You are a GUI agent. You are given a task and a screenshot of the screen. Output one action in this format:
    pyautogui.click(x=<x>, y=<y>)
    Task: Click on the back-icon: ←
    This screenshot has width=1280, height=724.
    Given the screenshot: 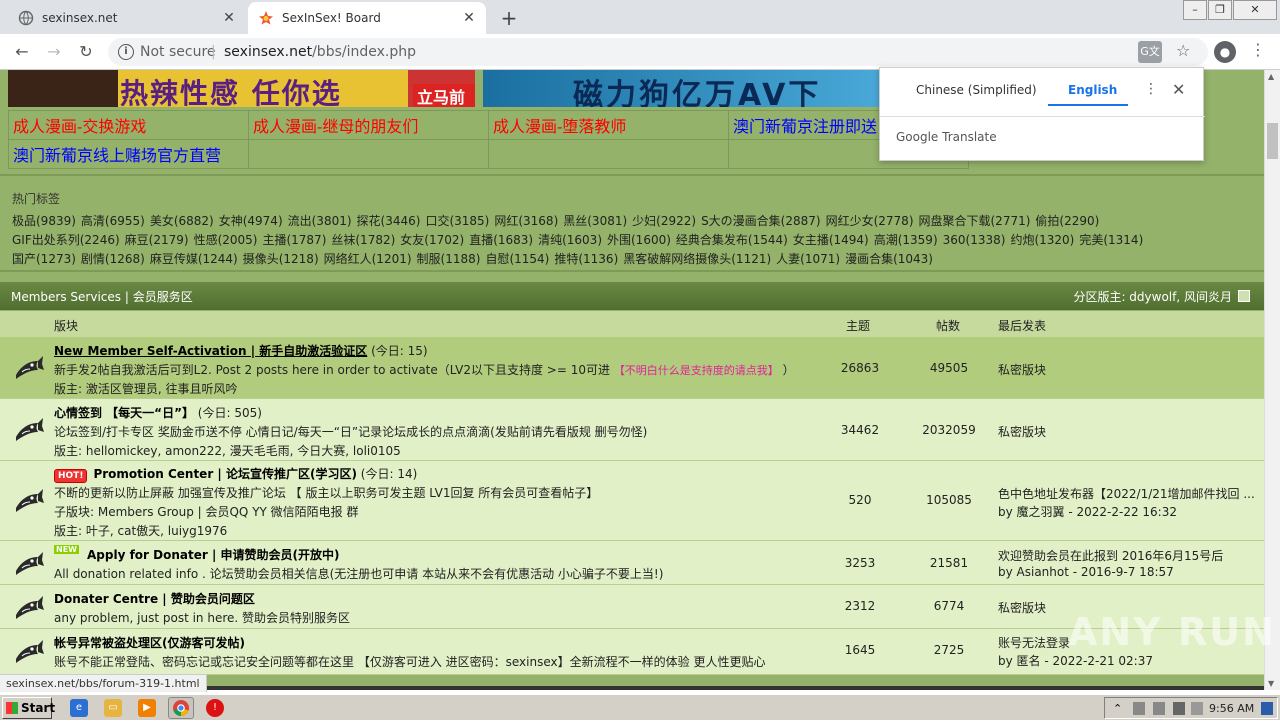 What is the action you would take?
    pyautogui.click(x=22, y=51)
    